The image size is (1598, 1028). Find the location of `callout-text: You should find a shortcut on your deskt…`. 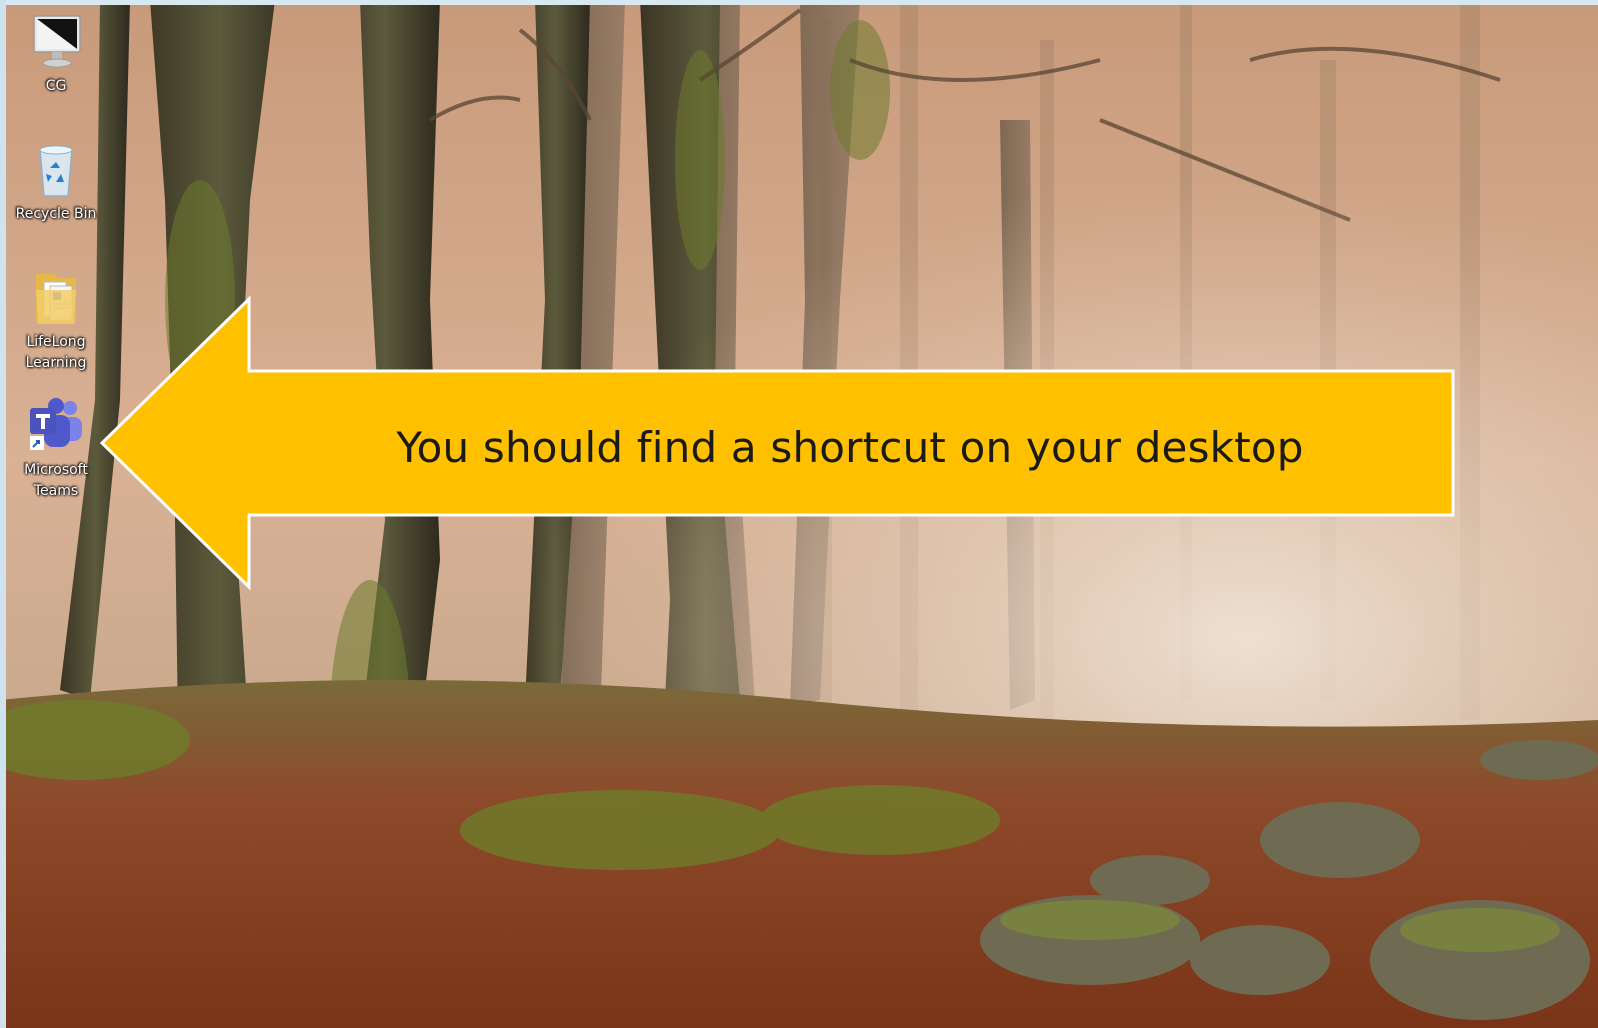

callout-text: You should find a shortcut on your deskt… is located at coordinates (850, 447).